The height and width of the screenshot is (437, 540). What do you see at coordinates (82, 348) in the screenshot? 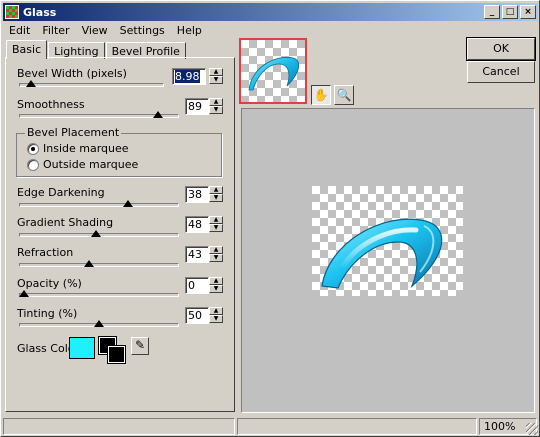
I see `glass-color-swatch` at bounding box center [82, 348].